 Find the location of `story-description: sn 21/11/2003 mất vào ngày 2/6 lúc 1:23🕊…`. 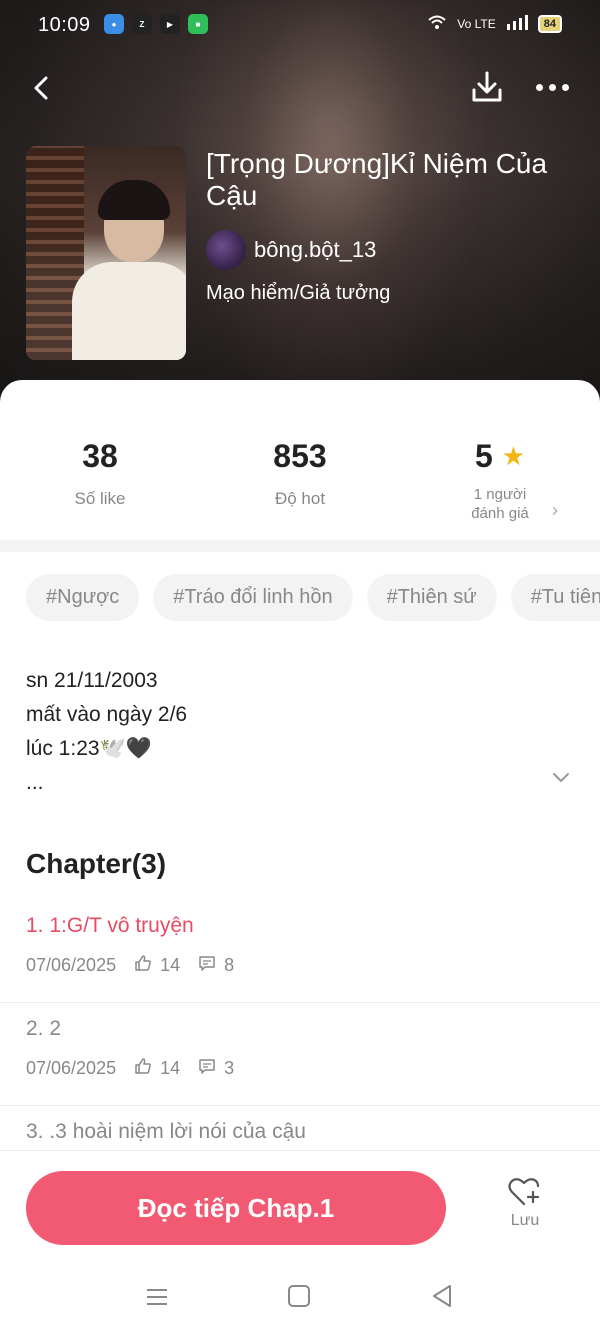

story-description: sn 21/11/2003 mất vào ngày 2/6 lúc 1:23🕊… is located at coordinates (106, 732).